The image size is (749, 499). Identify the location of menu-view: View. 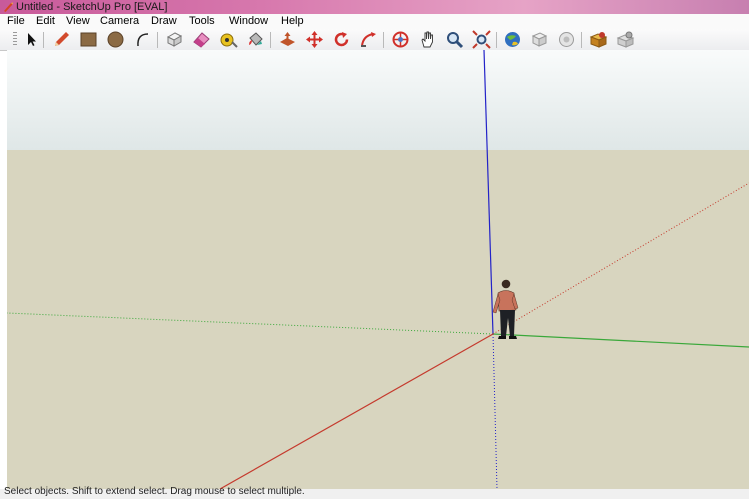
(78, 21).